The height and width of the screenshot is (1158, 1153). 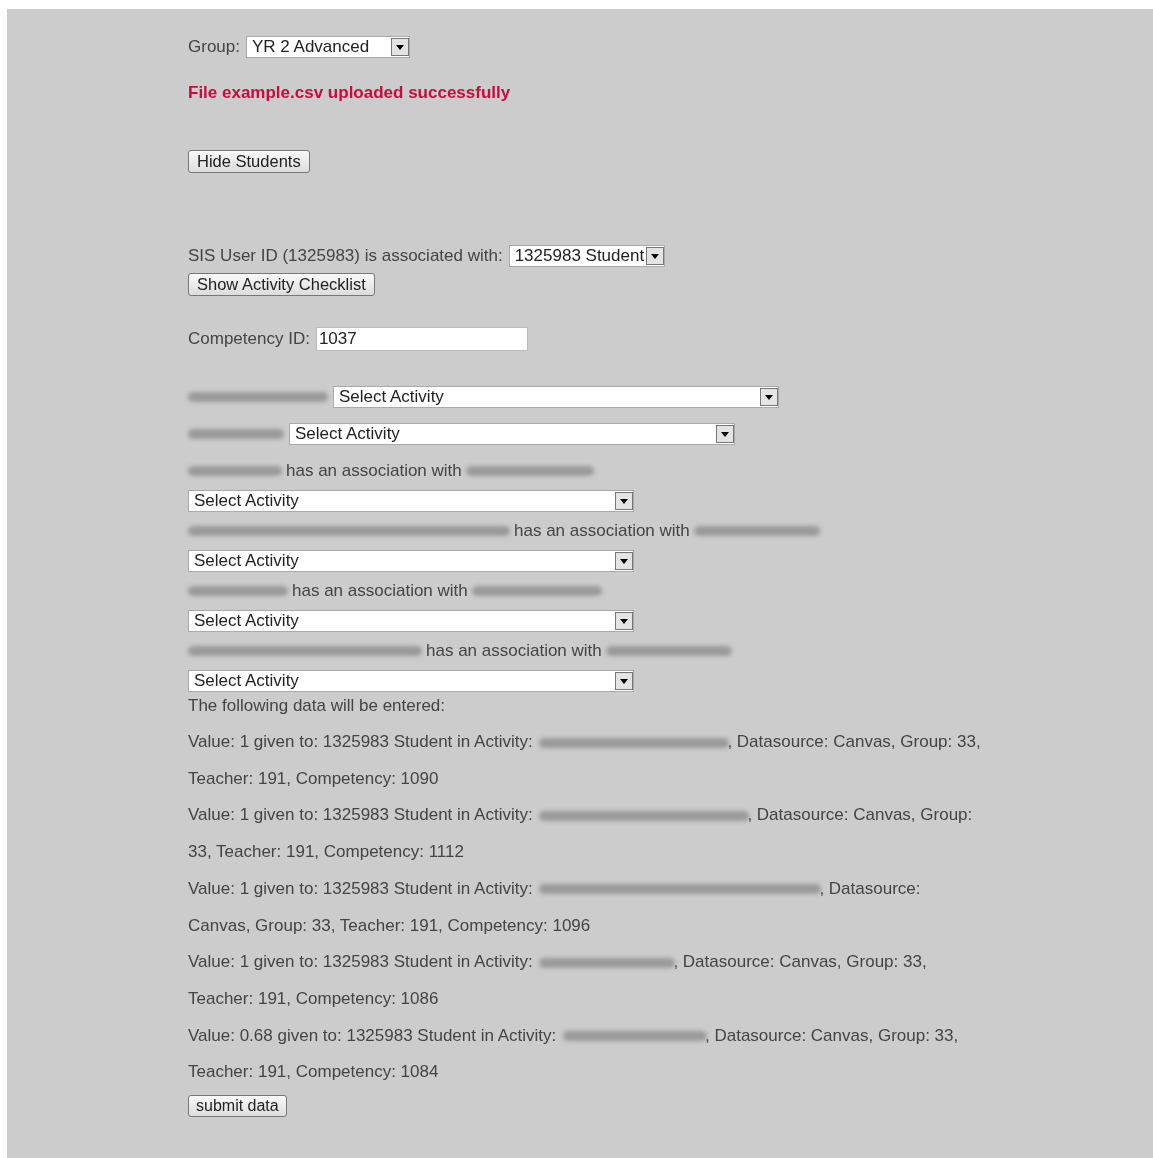 I want to click on show-checklist-button: Show Activity Checklist, so click(x=281, y=284).